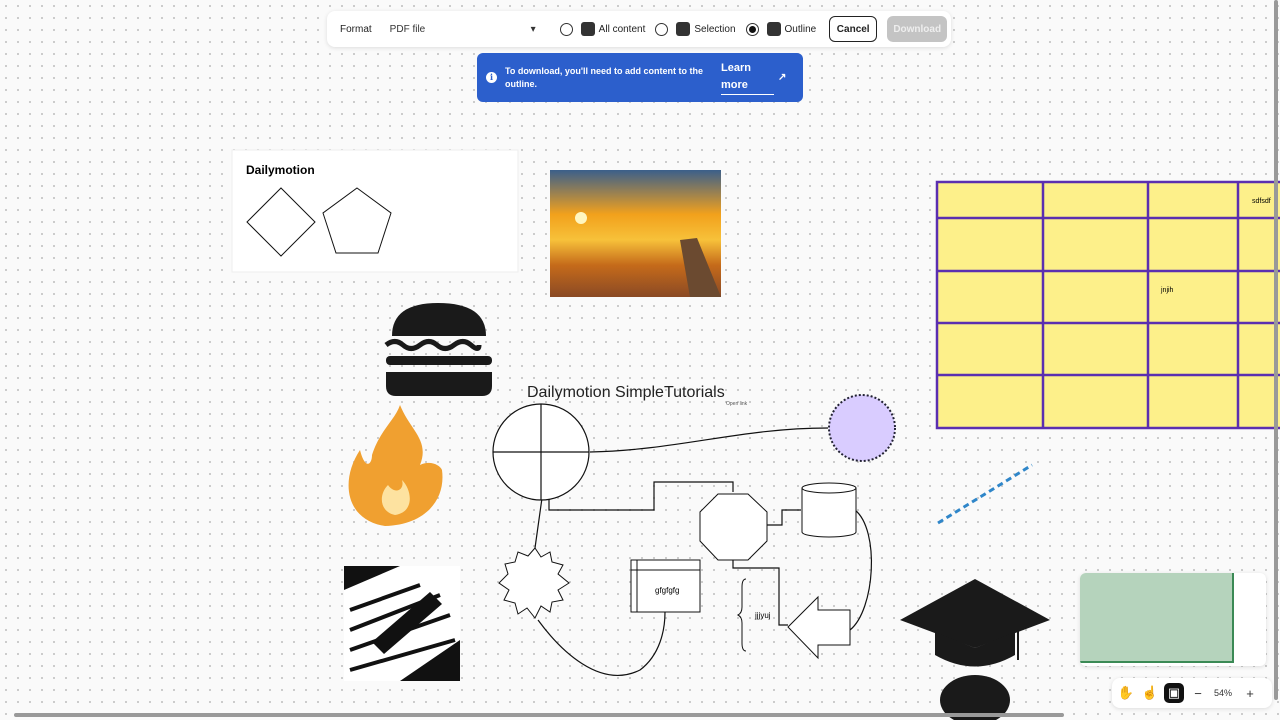 This screenshot has height=720, width=1280. I want to click on radio-all-content, so click(566, 29).